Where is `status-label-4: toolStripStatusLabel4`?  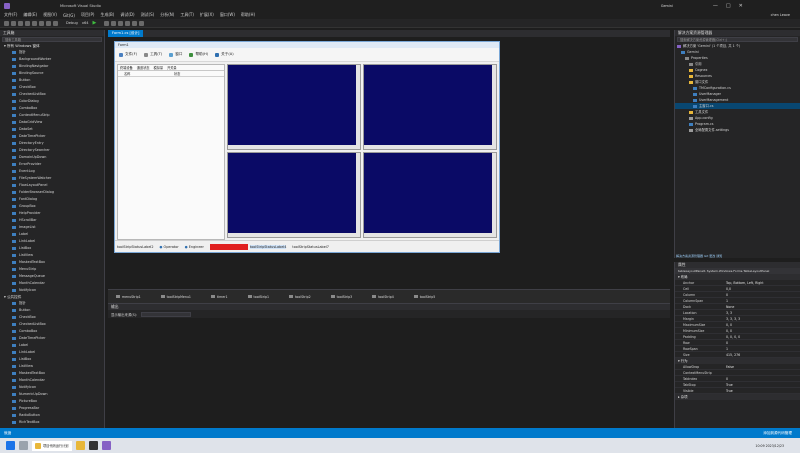 status-label-4: toolStripStatusLabel4 is located at coordinates (268, 246).